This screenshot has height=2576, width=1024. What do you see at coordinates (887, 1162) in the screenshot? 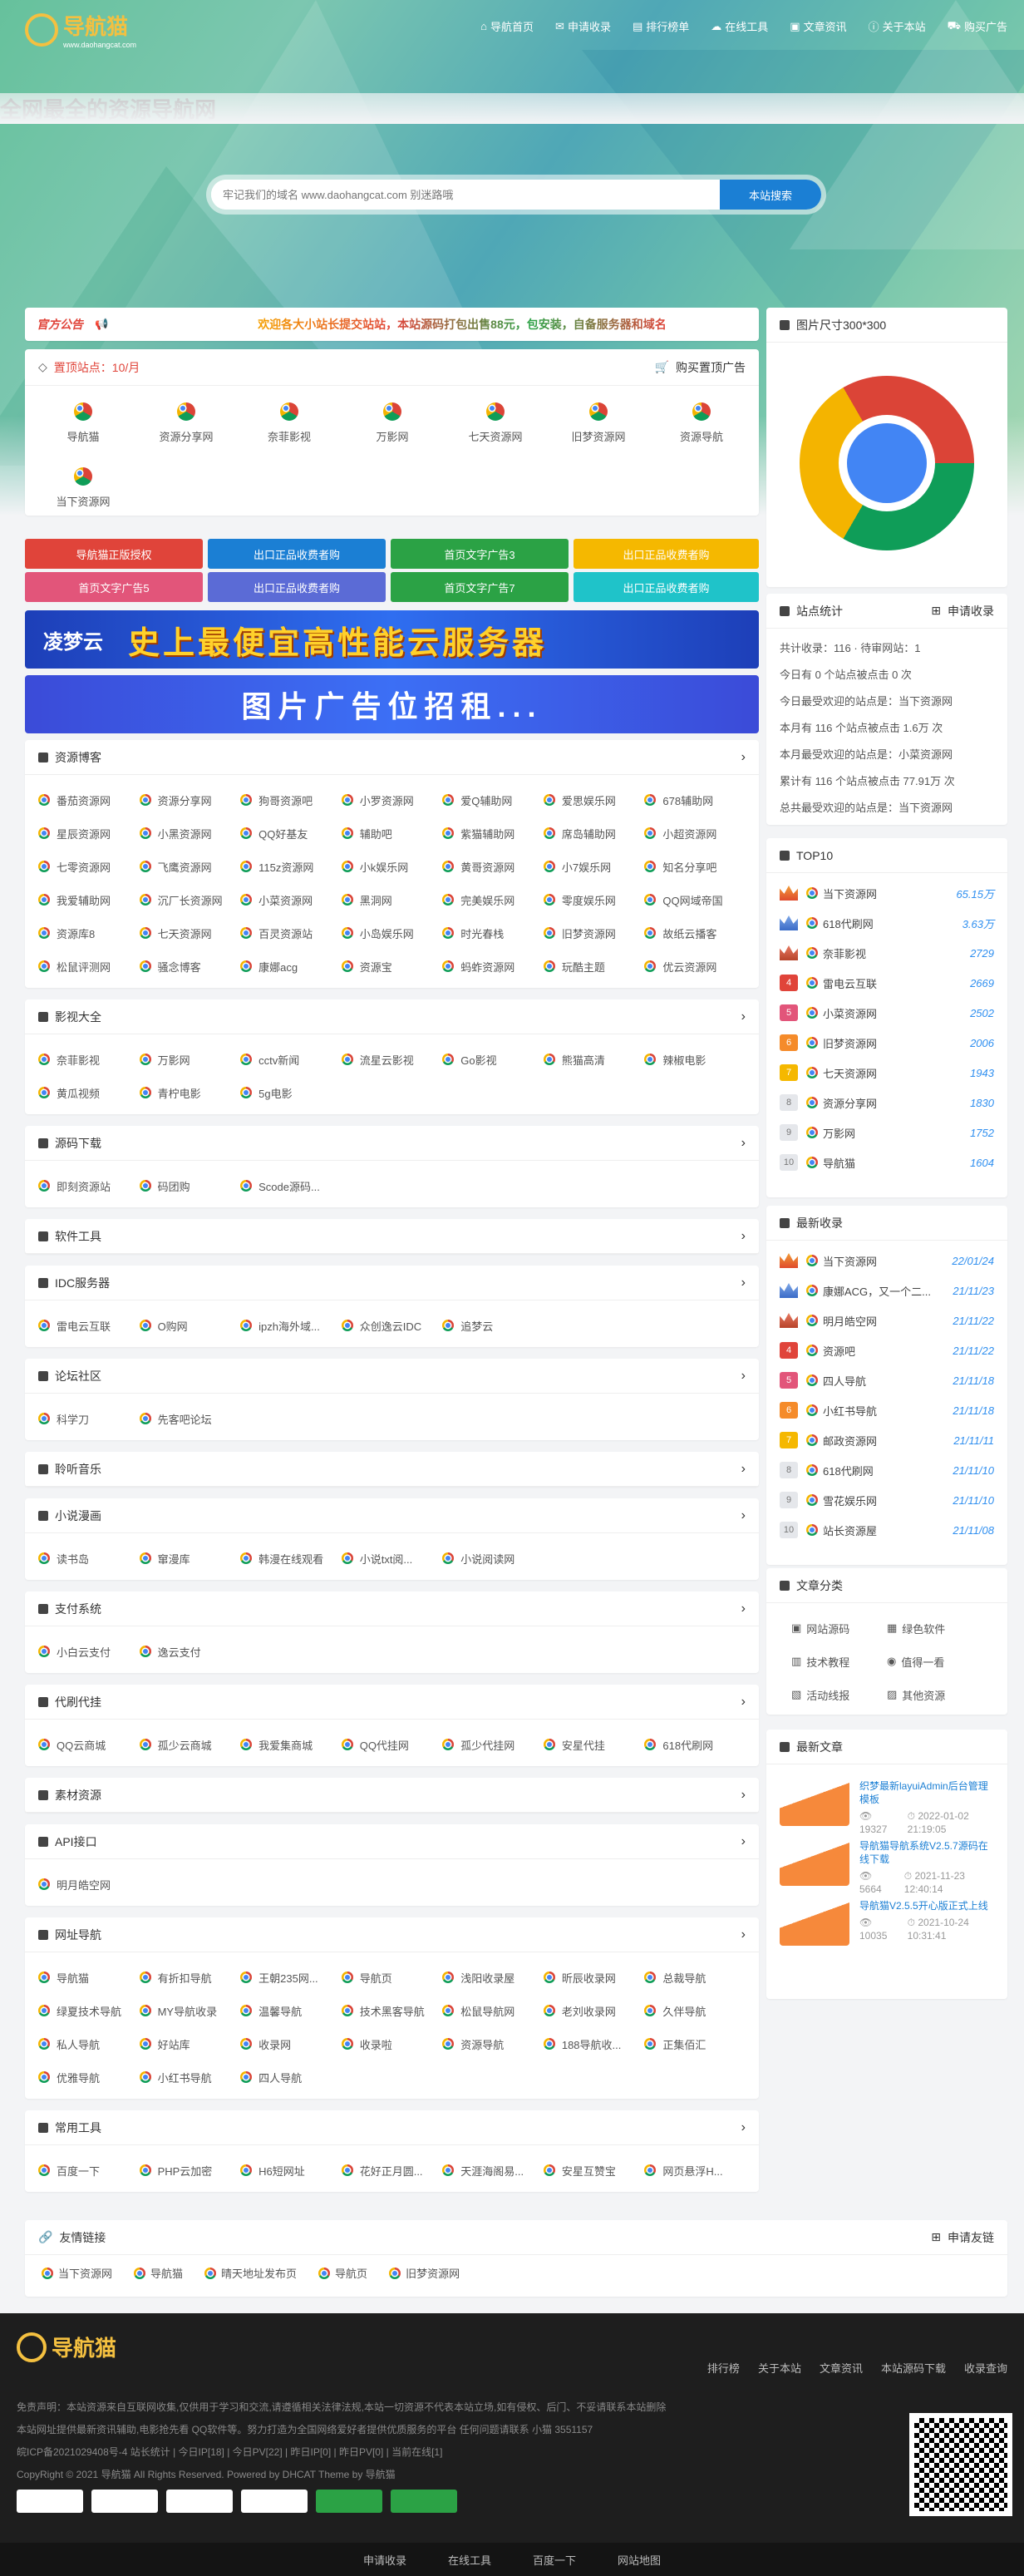
I see `top10-item: 10 导航猫 1604` at bounding box center [887, 1162].